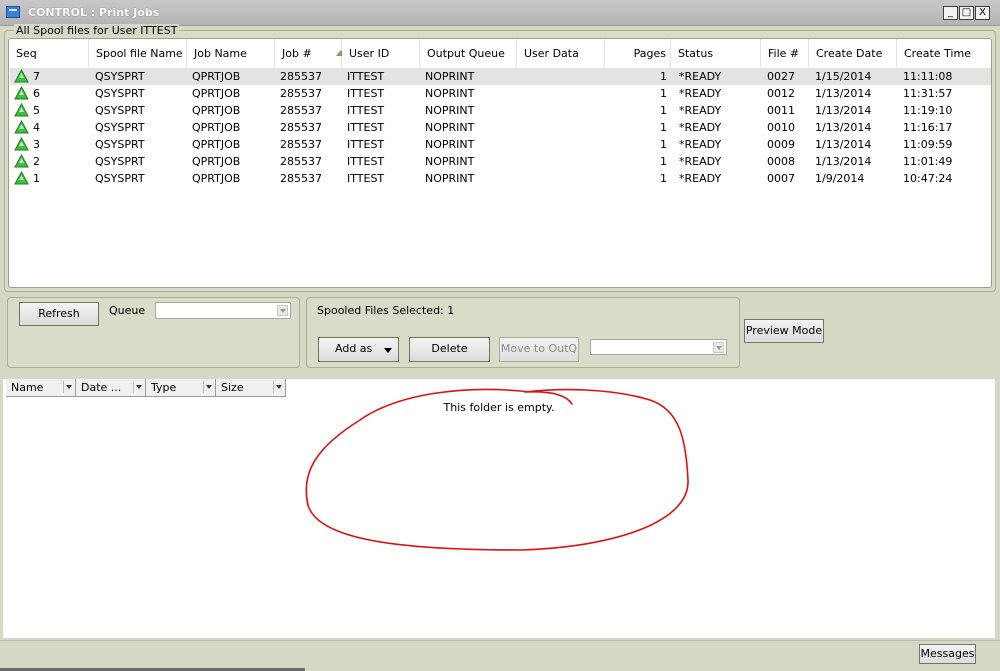 The height and width of the screenshot is (671, 1000). I want to click on title-bar: CONTROL : Print Jobs _ □ X, so click(500, 13).